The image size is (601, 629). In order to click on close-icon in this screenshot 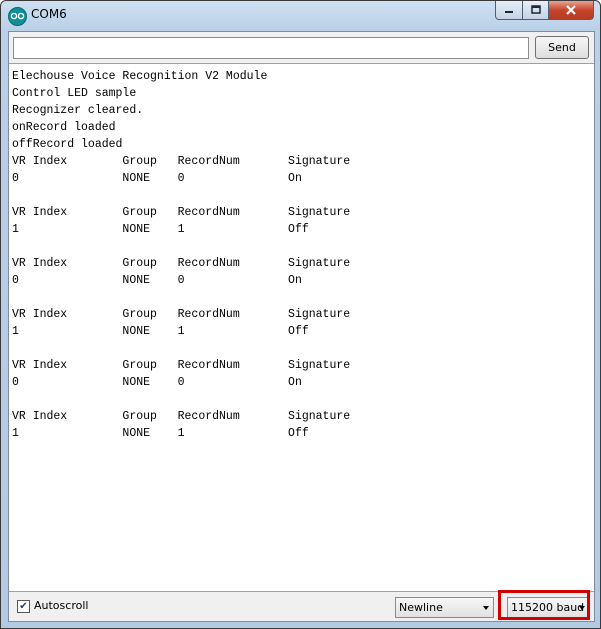, I will do `click(571, 10)`.